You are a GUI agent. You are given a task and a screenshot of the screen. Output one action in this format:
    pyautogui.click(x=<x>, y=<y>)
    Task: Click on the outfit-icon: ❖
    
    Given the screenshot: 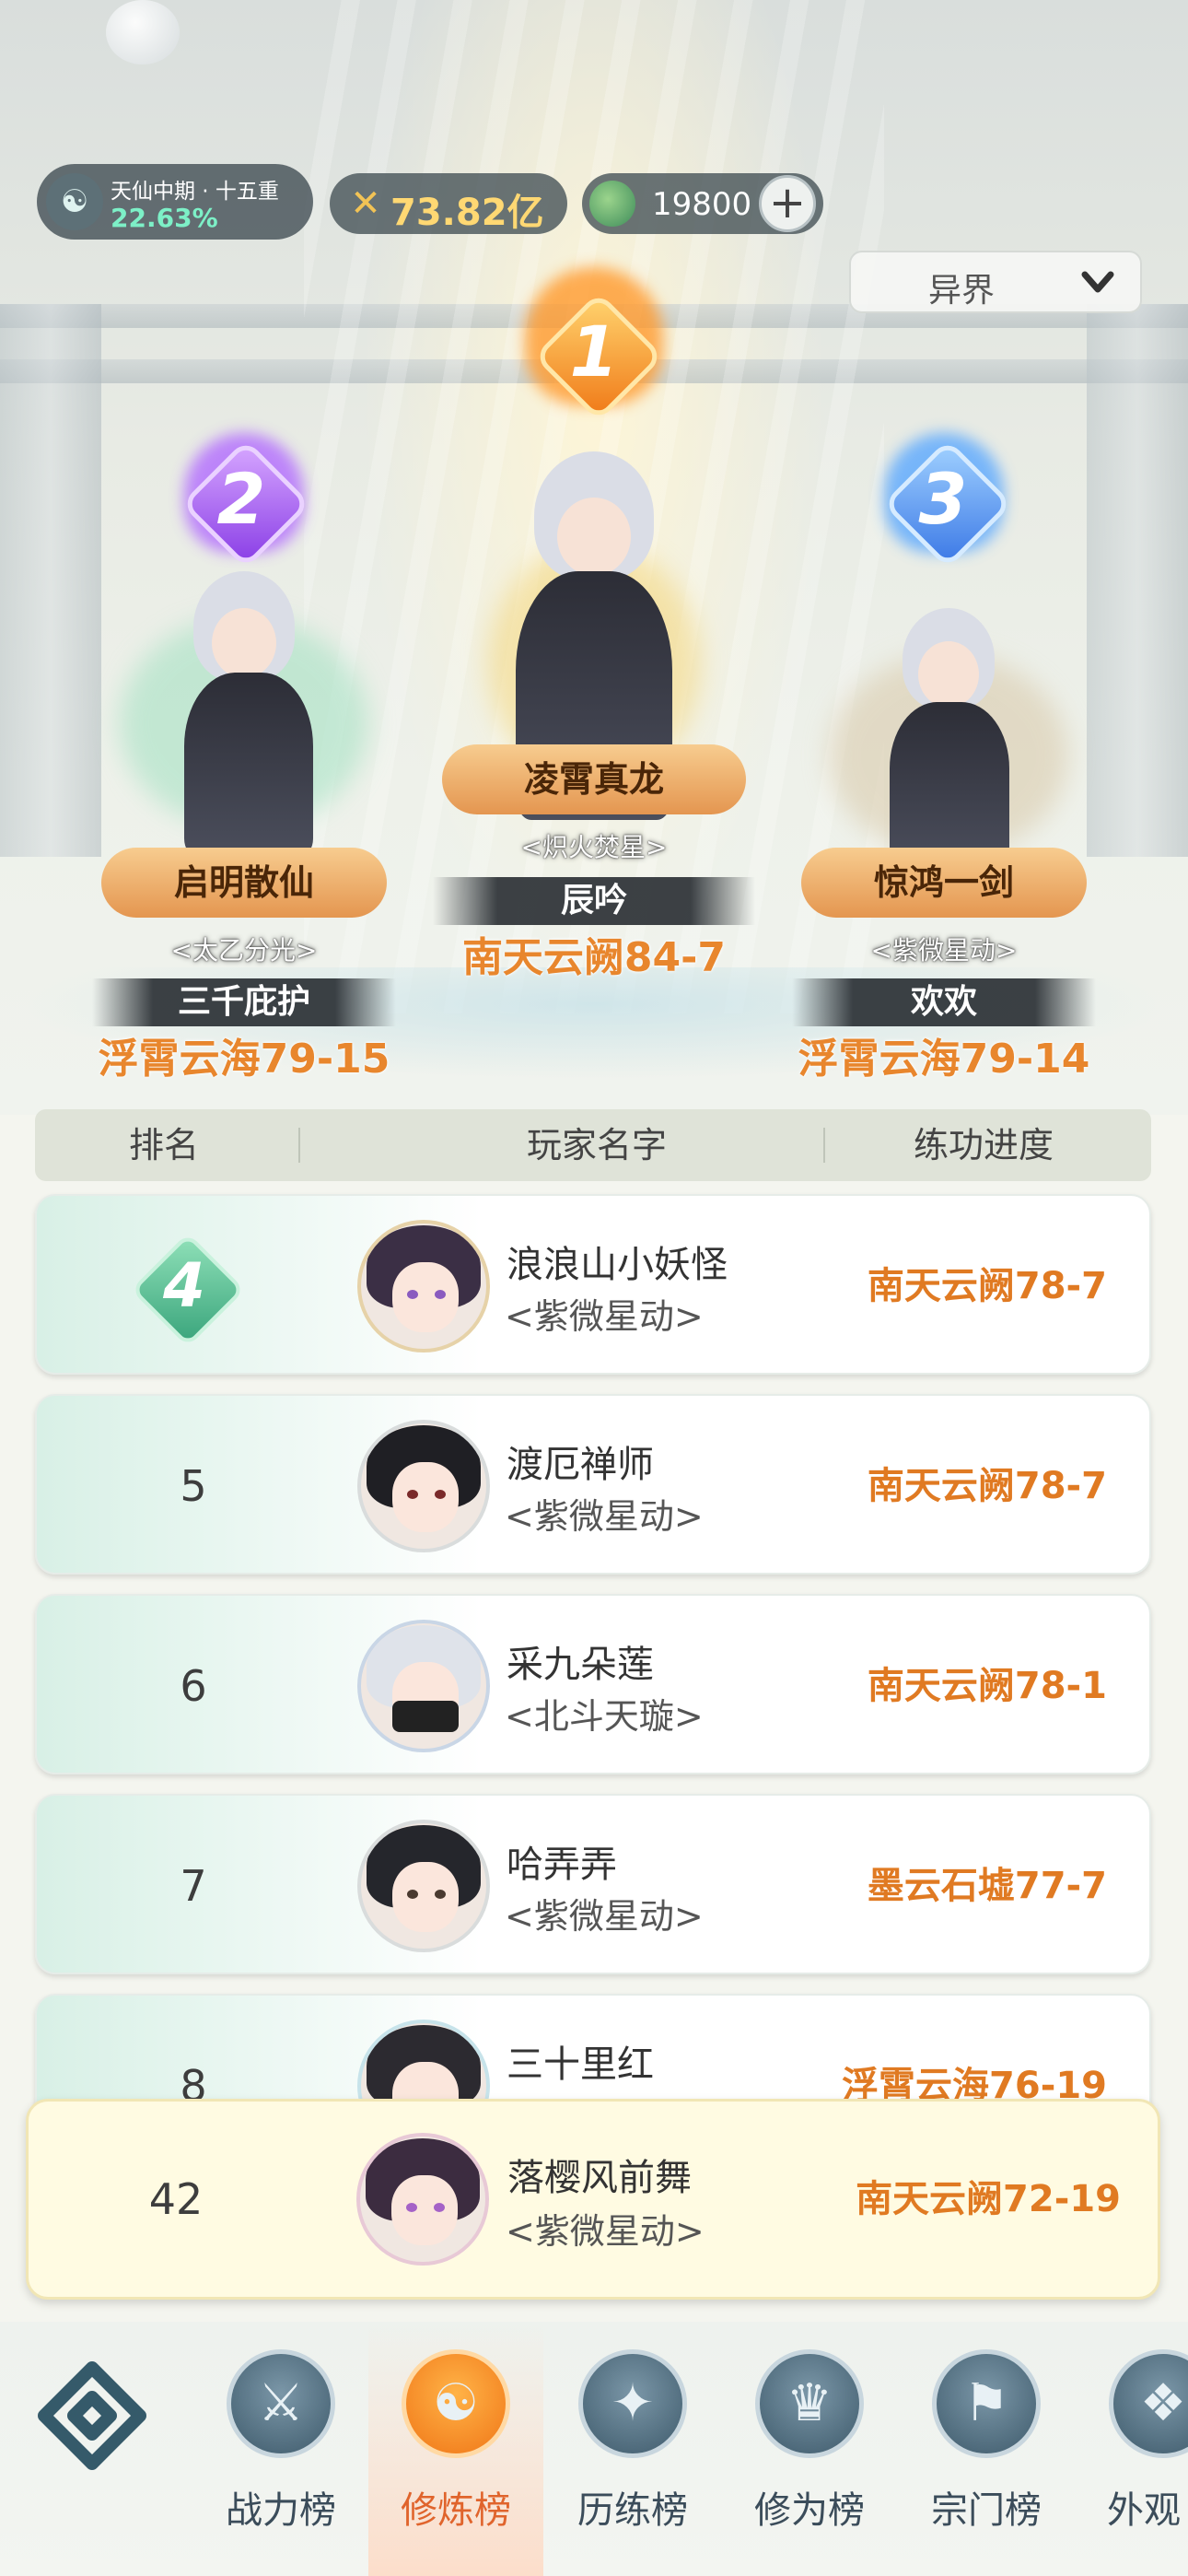 What is the action you would take?
    pyautogui.click(x=1148, y=2403)
    